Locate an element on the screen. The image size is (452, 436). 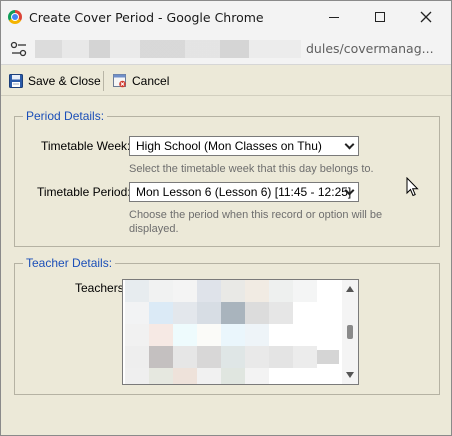
floppy-disk-icon is located at coordinates (16, 81).